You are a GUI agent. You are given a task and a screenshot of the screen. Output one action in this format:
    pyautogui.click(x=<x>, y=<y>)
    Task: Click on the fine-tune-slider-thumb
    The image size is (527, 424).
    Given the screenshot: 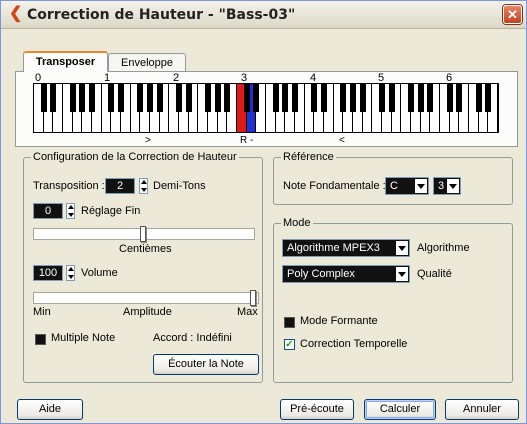 What is the action you would take?
    pyautogui.click(x=143, y=234)
    